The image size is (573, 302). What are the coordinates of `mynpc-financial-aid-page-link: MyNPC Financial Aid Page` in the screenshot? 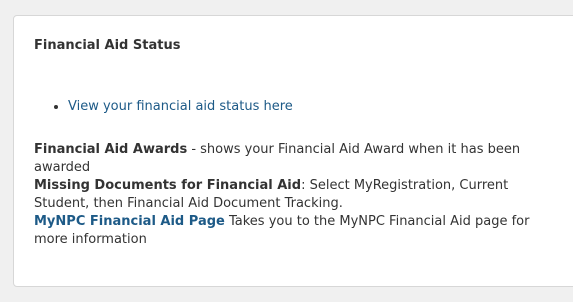 It's located at (129, 221).